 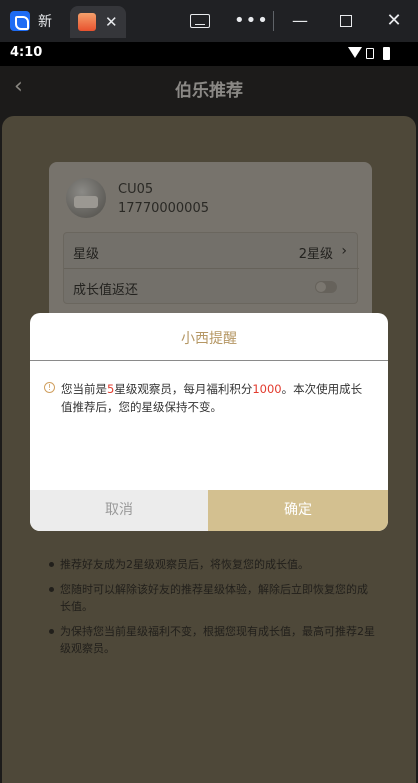 What do you see at coordinates (163, 208) in the screenshot?
I see `user-phone: 17770000005` at bounding box center [163, 208].